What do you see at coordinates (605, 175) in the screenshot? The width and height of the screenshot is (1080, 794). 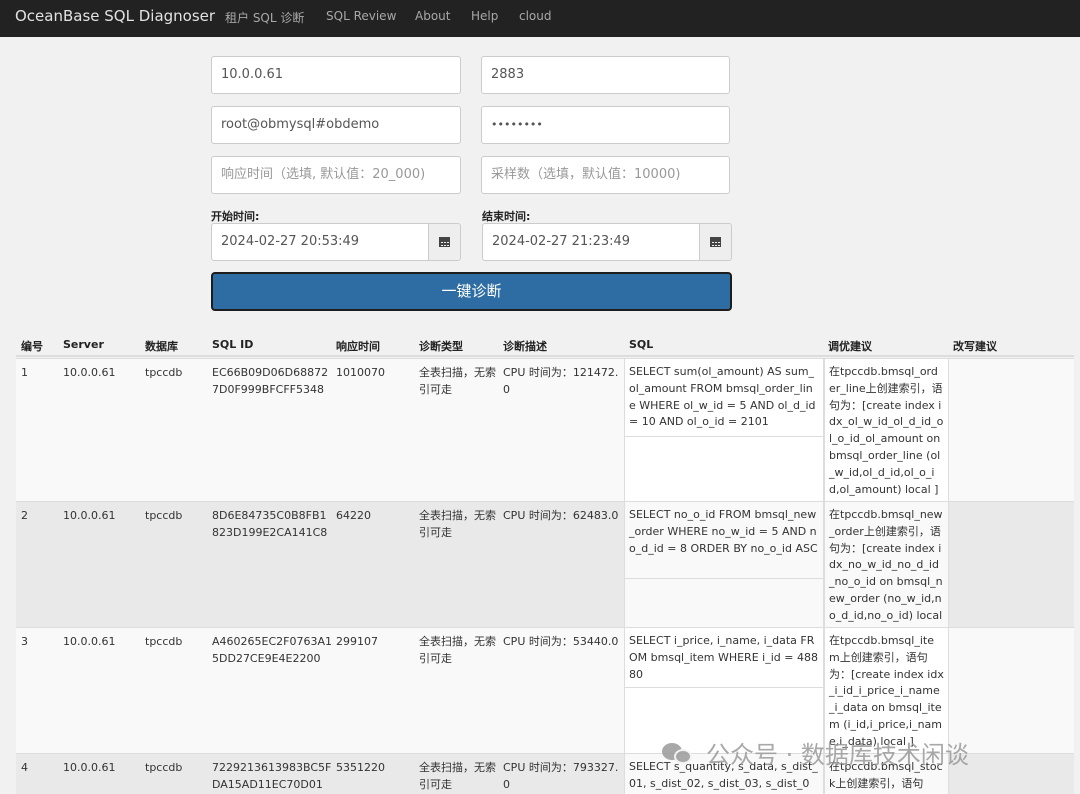 I see `sample-count-input: 采样数（选填，默认值：10000)` at bounding box center [605, 175].